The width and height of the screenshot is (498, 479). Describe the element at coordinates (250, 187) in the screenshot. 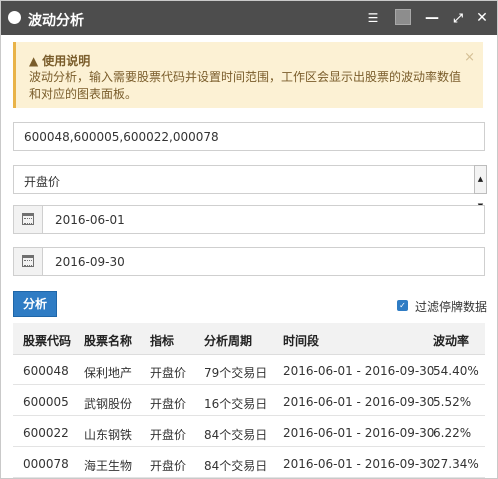

I see `indicator-select: 开盘价 ▲▼` at that location.